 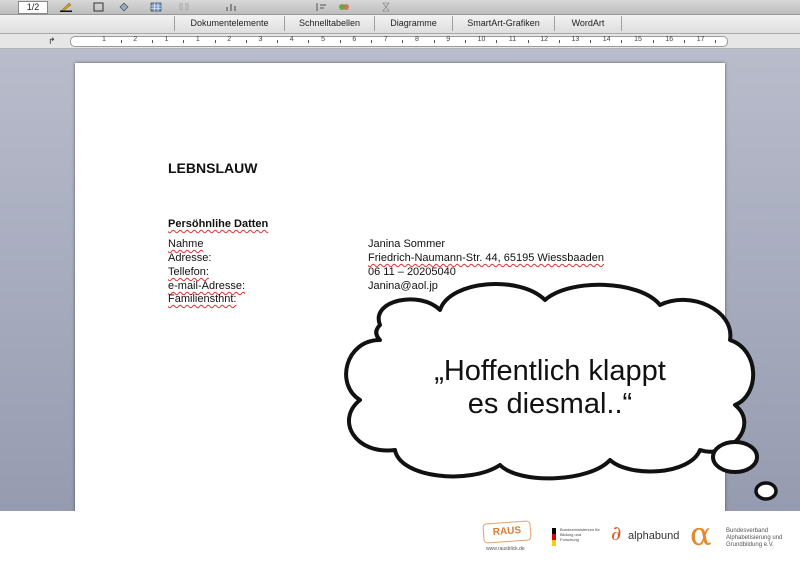 What do you see at coordinates (654, 536) in the screenshot?
I see `alphabund-name: alphabund` at bounding box center [654, 536].